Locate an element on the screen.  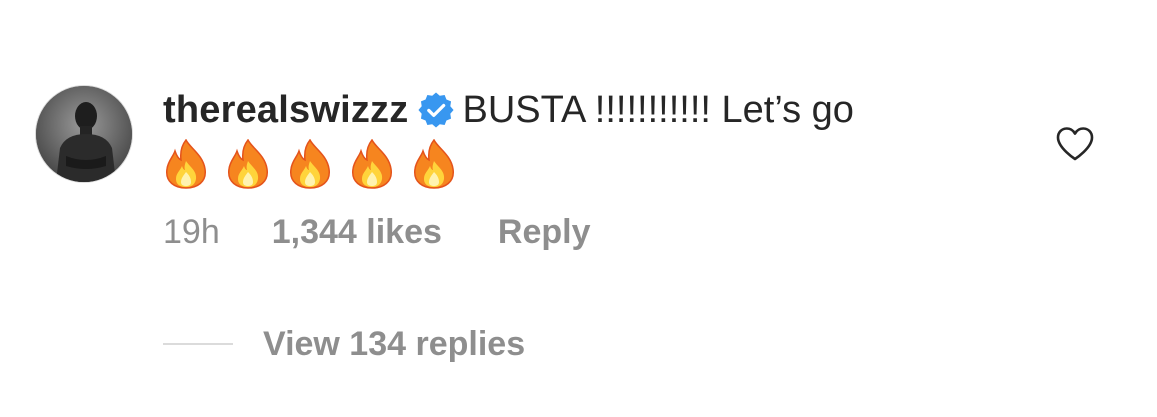
like-heart-icon is located at coordinates (1075, 144).